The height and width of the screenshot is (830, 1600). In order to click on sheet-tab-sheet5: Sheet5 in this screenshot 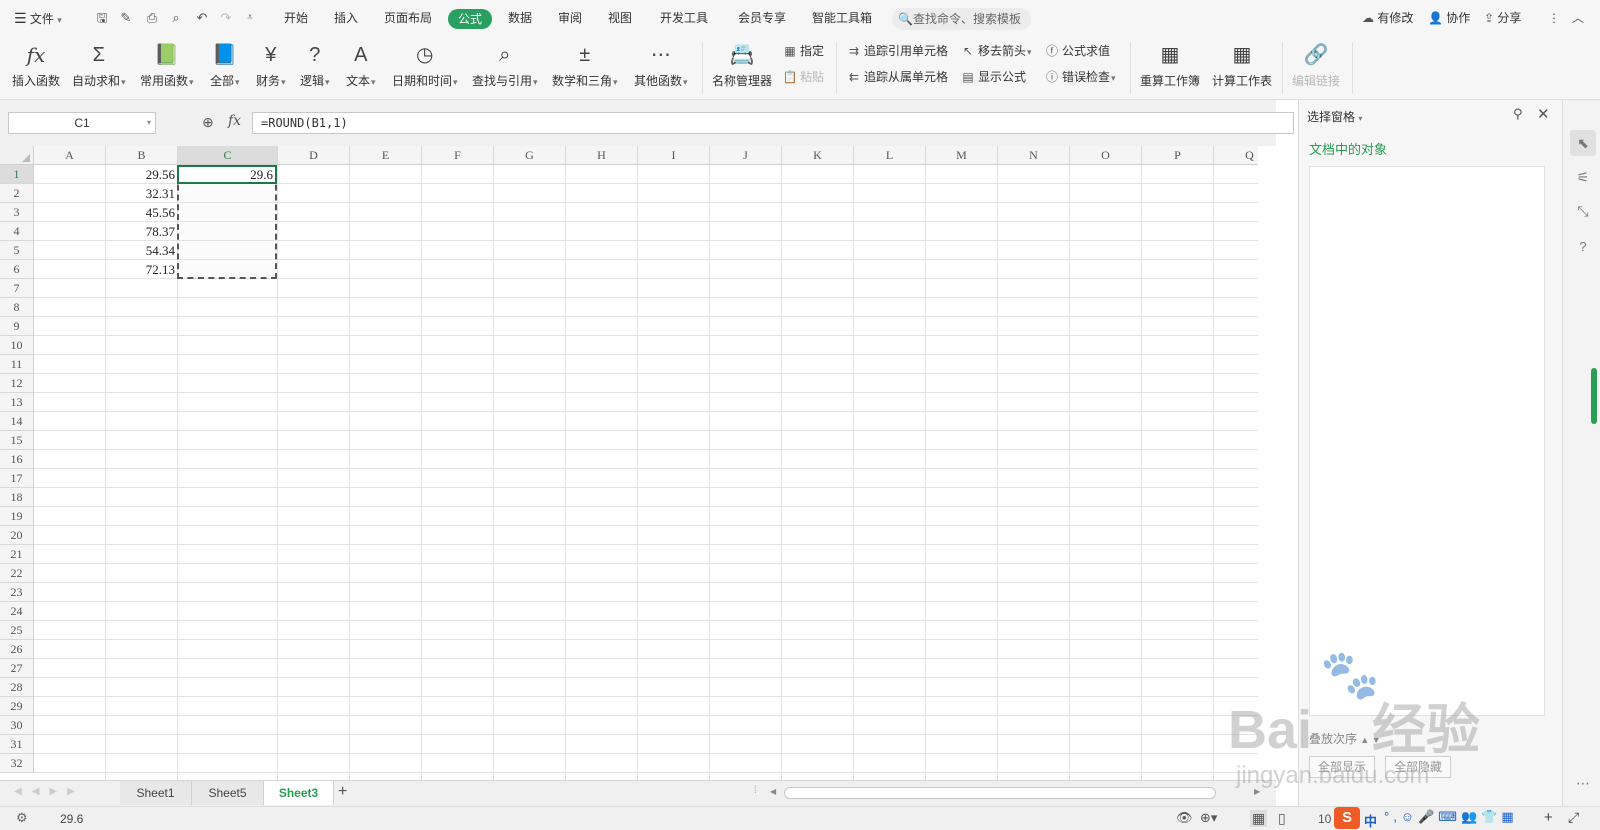, I will do `click(228, 793)`.